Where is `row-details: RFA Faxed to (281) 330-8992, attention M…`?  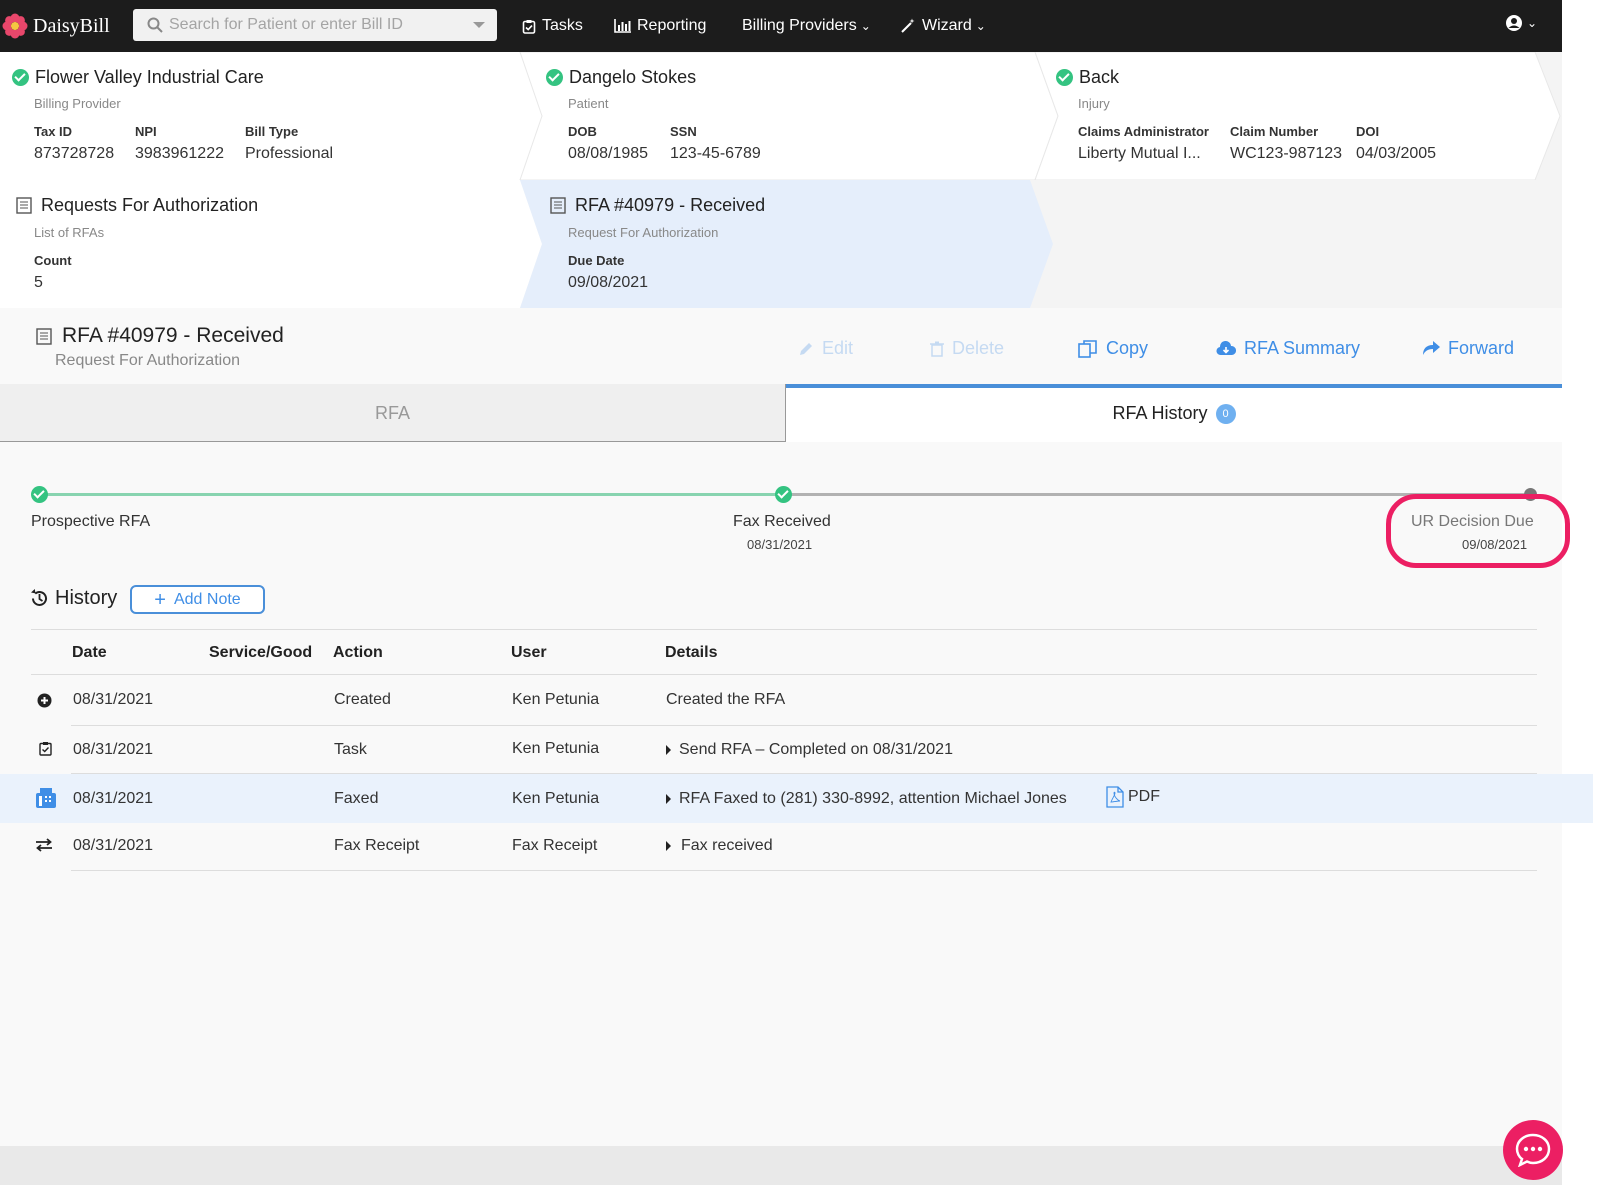 row-details: RFA Faxed to (281) 330-8992, attention M… is located at coordinates (866, 799).